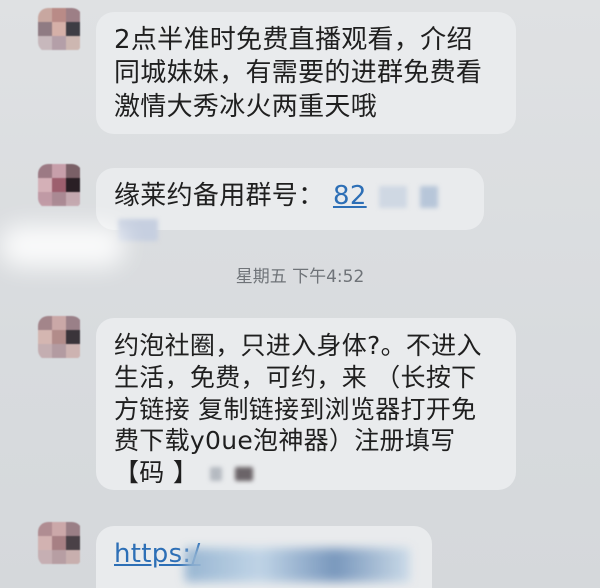 Image resolution: width=600 pixels, height=588 pixels. Describe the element at coordinates (298, 73) in the screenshot. I see `message-text: 2点半准时免费直播观看，介绍同城妹妹，有需要的进群免费看激情大秀冰火两重天哦` at that location.